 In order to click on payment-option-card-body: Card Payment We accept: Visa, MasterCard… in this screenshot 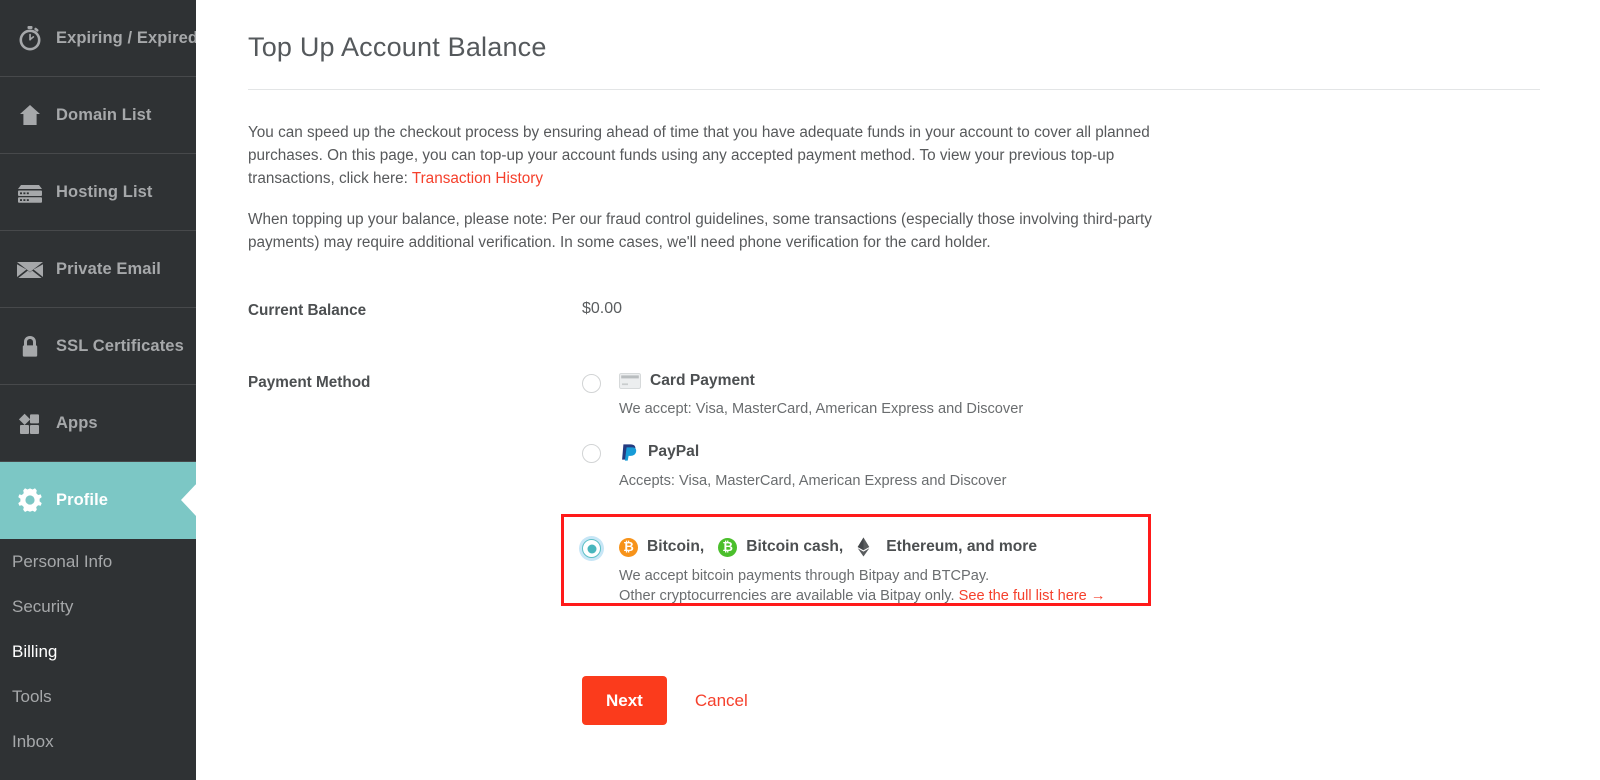, I will do `click(821, 395)`.